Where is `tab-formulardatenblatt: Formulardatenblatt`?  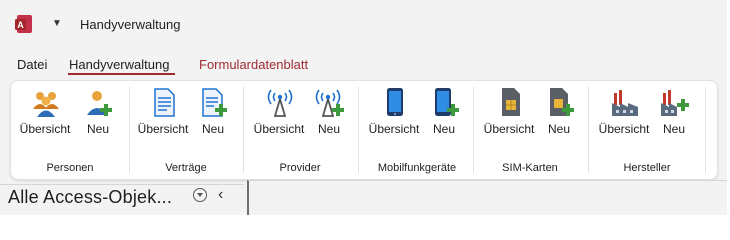
tab-formulardatenblatt: Formulardatenblatt is located at coordinates (253, 64).